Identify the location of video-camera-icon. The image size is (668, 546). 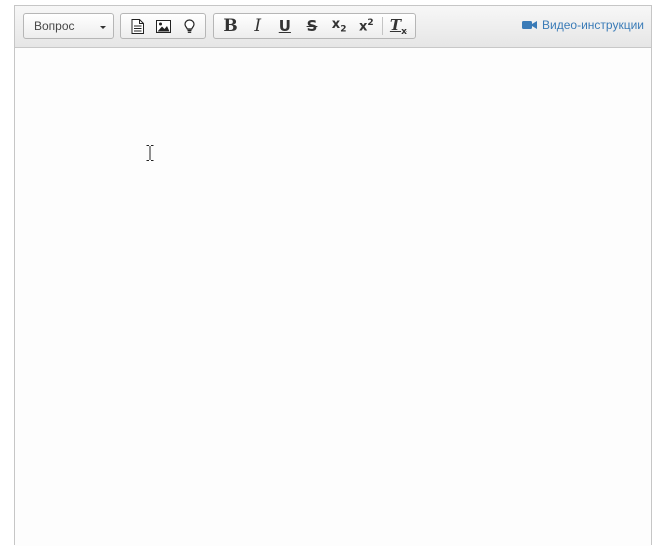
(530, 25).